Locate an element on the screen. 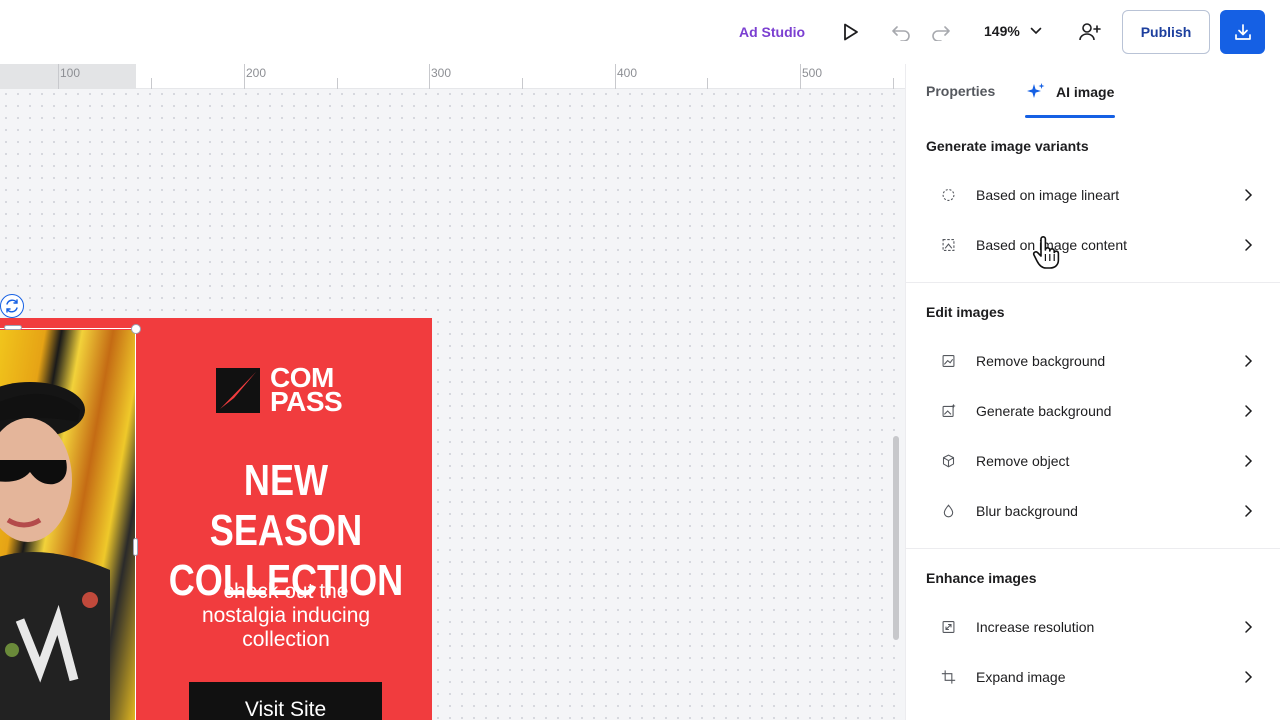 The image size is (1280, 720). active-tab-indicator is located at coordinates (1070, 116).